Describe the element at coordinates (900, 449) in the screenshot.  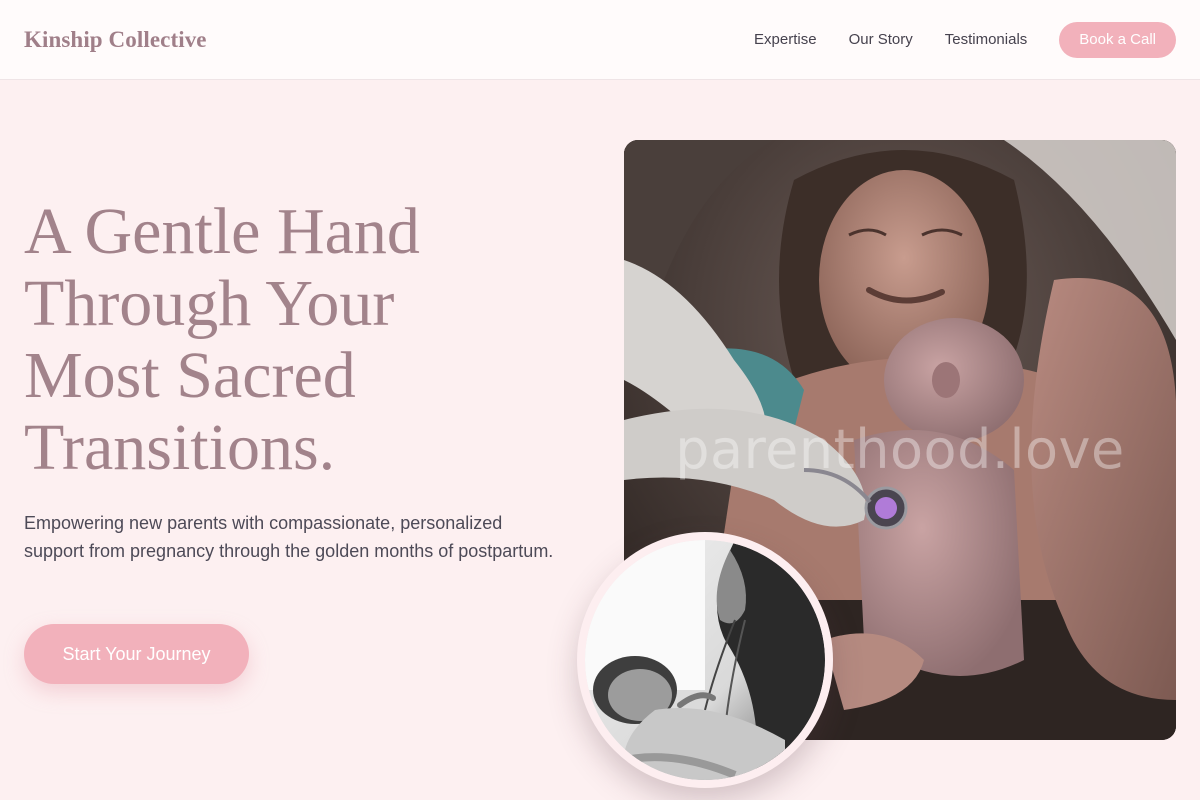
I see `photo-watermark: parenthood.love` at that location.